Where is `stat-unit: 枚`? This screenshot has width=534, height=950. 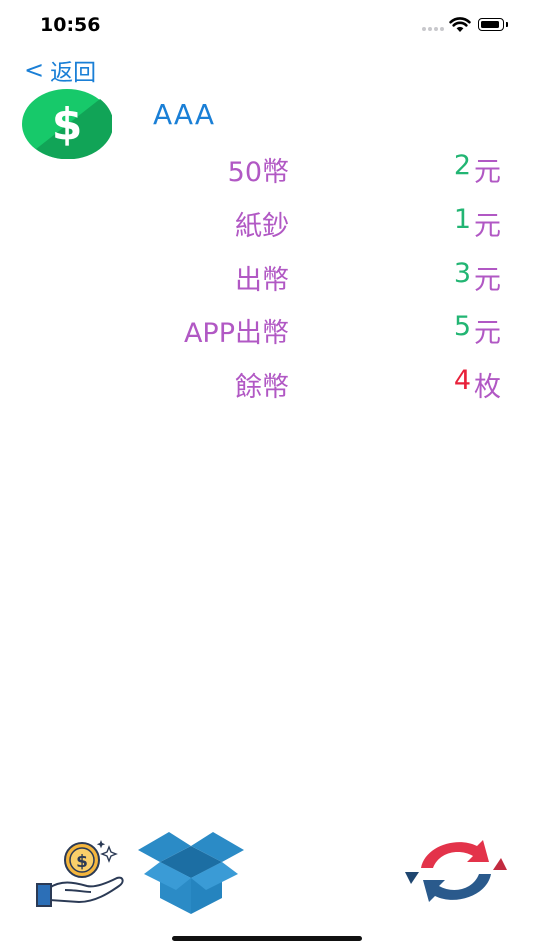
stat-unit: 枚 is located at coordinates (487, 387).